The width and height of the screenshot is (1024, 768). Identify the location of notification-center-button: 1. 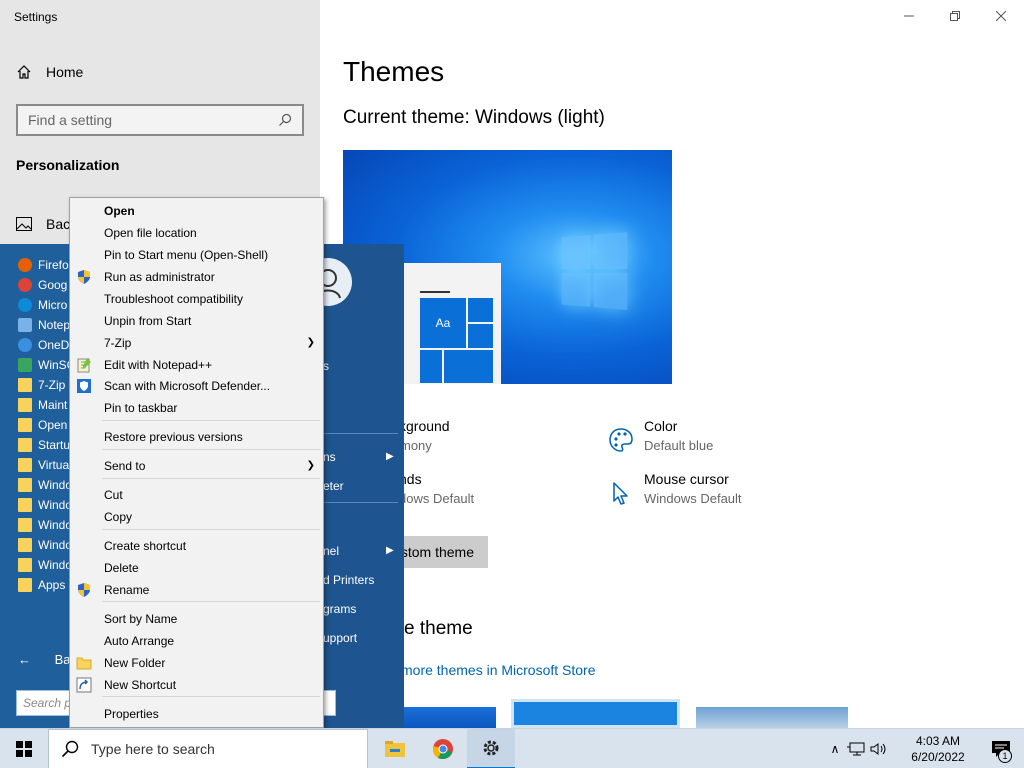
(1001, 748).